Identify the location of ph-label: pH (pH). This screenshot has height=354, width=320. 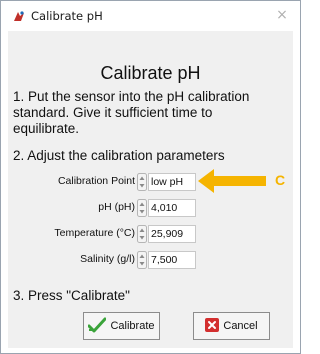
(116, 207).